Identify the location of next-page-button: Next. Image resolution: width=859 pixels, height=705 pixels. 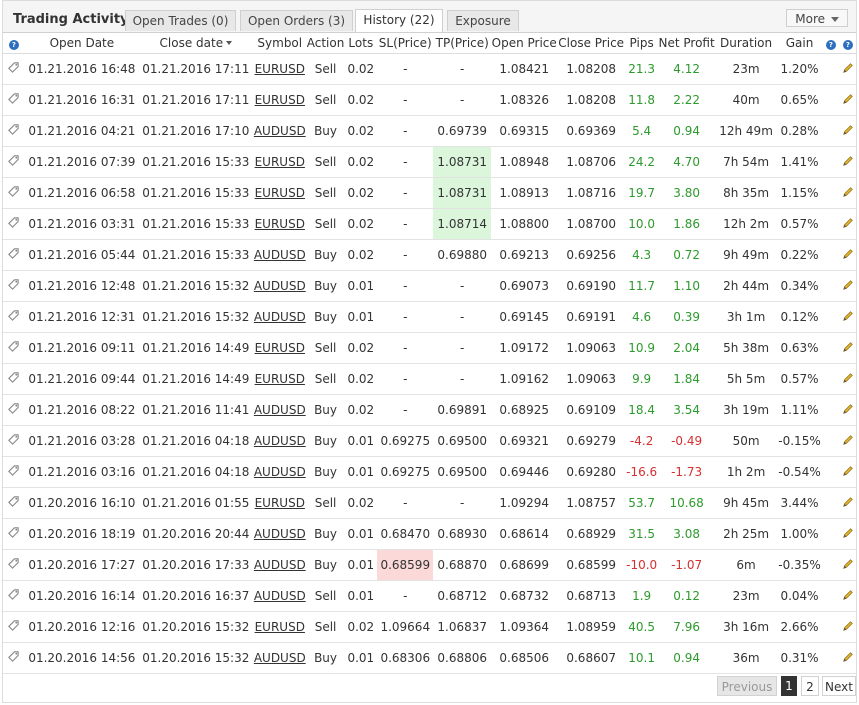
(839, 686).